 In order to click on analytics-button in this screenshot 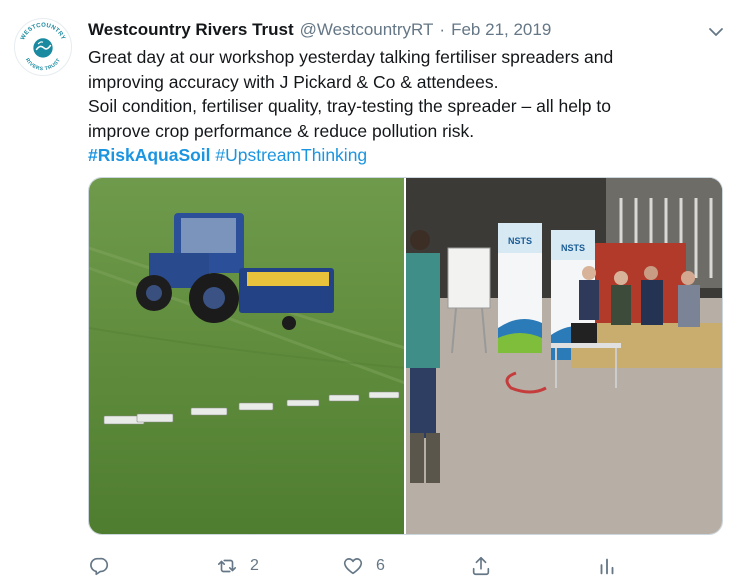, I will do `click(607, 566)`.